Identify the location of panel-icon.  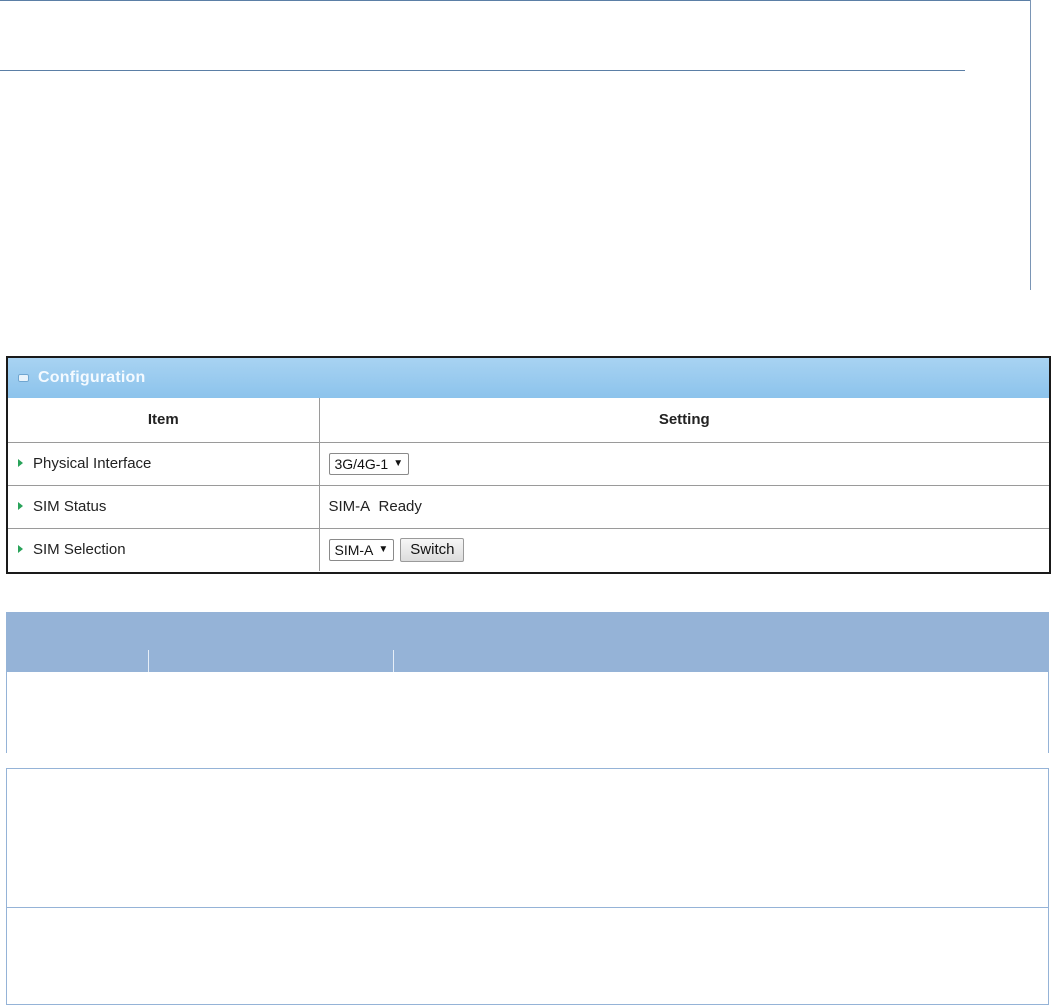
(23, 378).